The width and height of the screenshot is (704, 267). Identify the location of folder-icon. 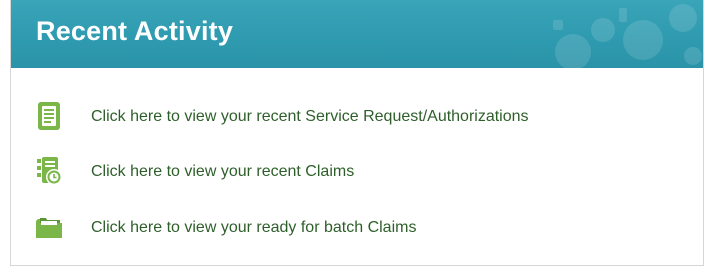
(49, 228).